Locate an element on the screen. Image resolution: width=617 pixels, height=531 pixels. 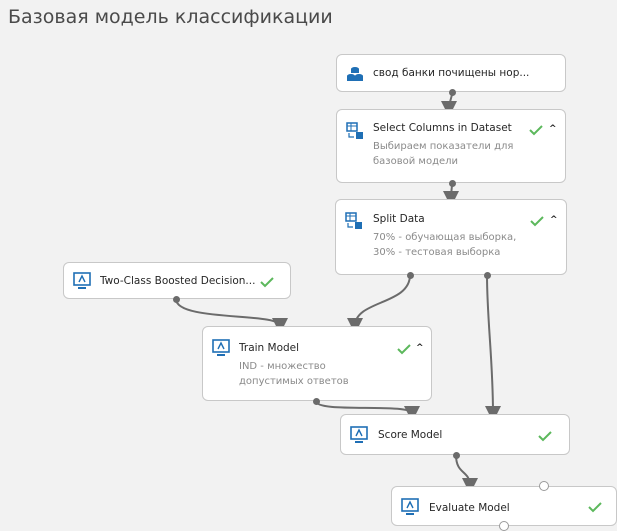
edge-train-to-score is located at coordinates (367, 411).